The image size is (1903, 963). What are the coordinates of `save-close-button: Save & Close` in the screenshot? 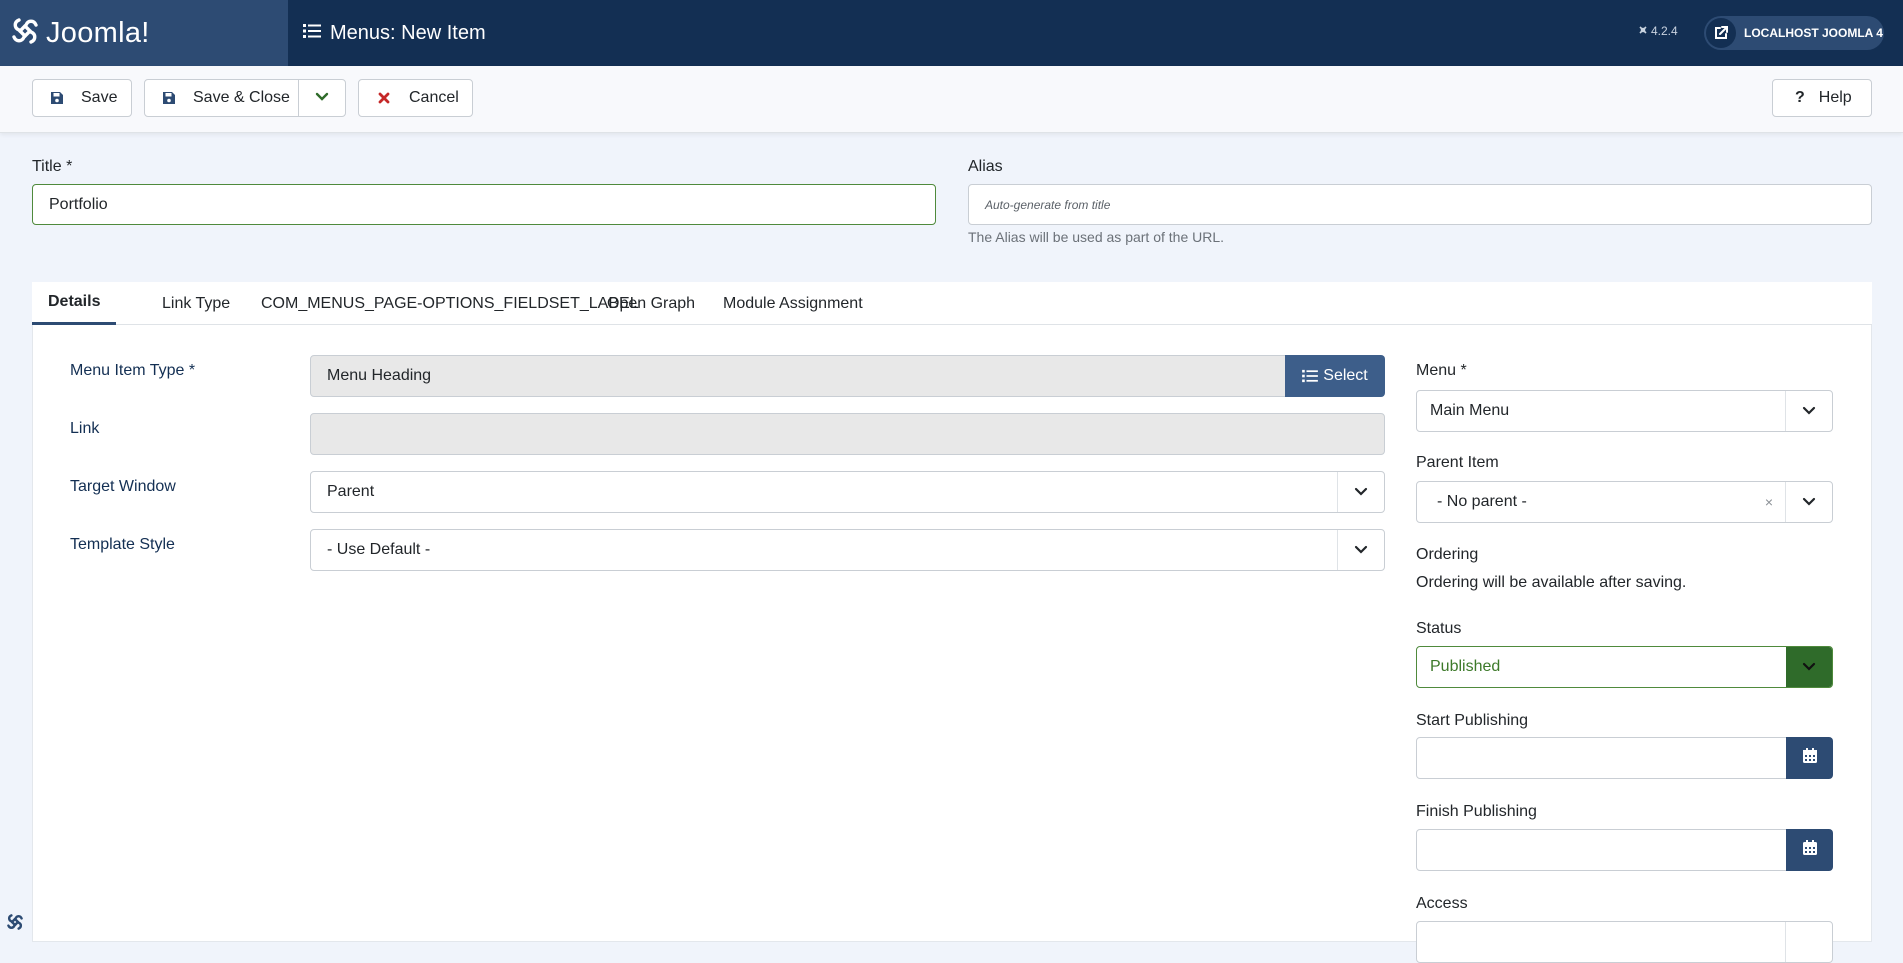 It's located at (221, 98).